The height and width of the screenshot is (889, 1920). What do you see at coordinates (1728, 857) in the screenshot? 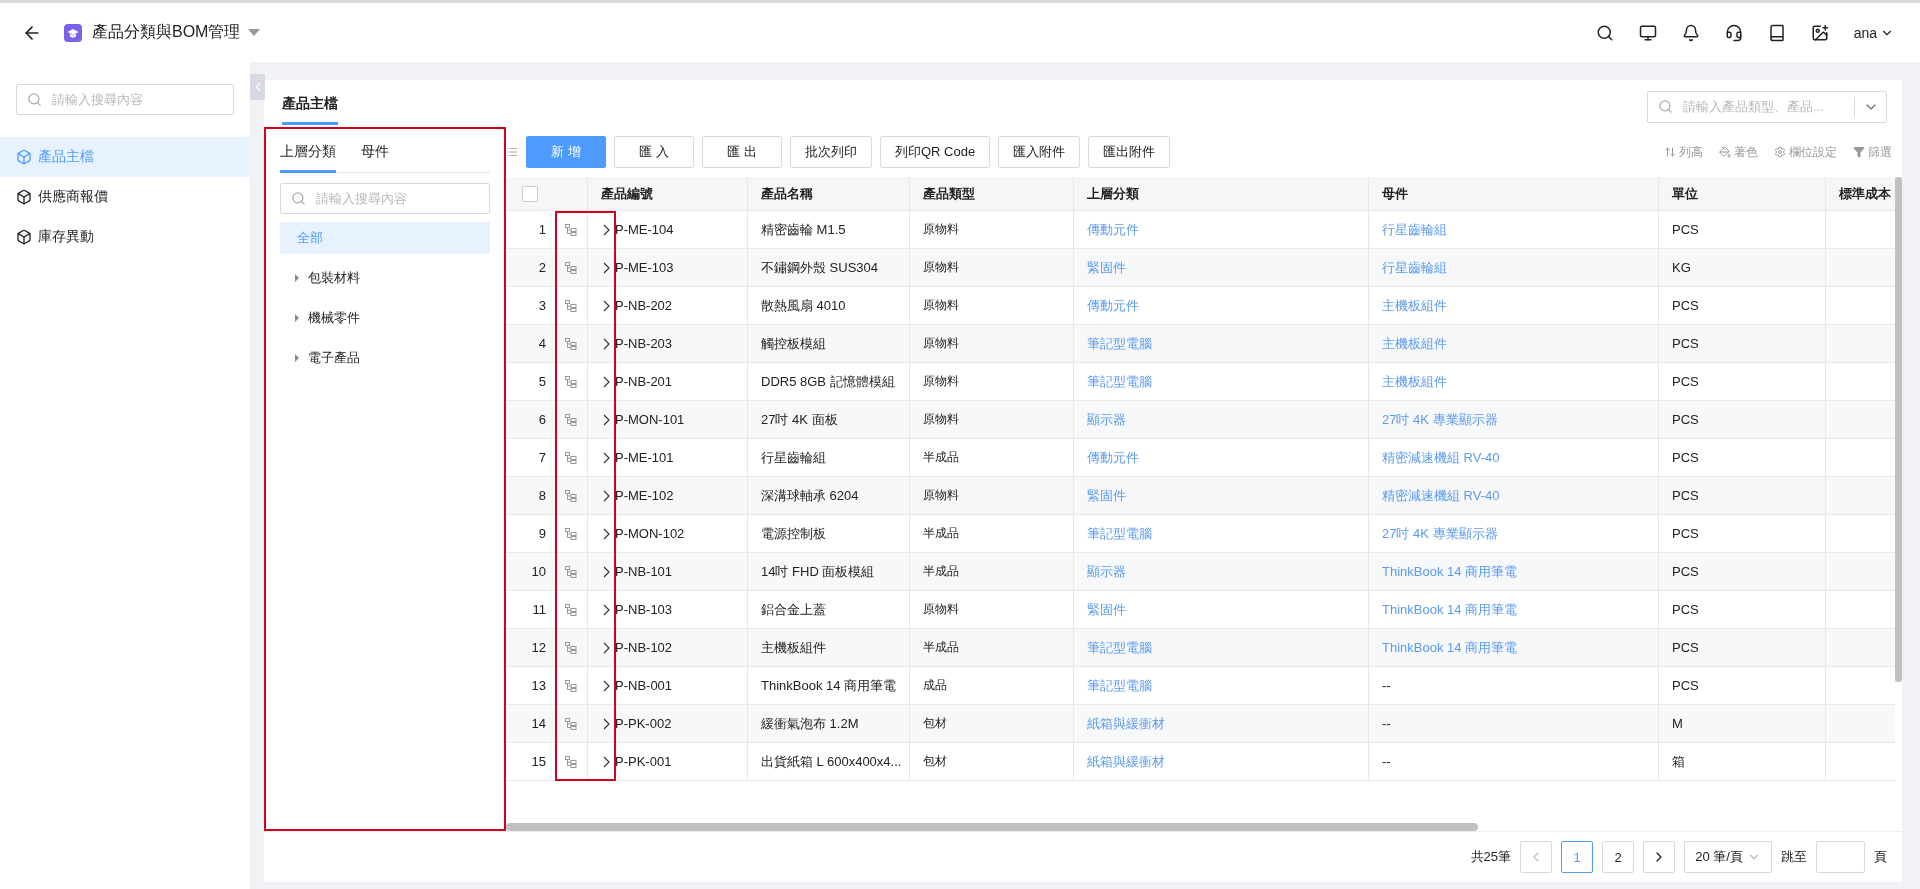
I see `page-size-select: 20 筆/頁` at bounding box center [1728, 857].